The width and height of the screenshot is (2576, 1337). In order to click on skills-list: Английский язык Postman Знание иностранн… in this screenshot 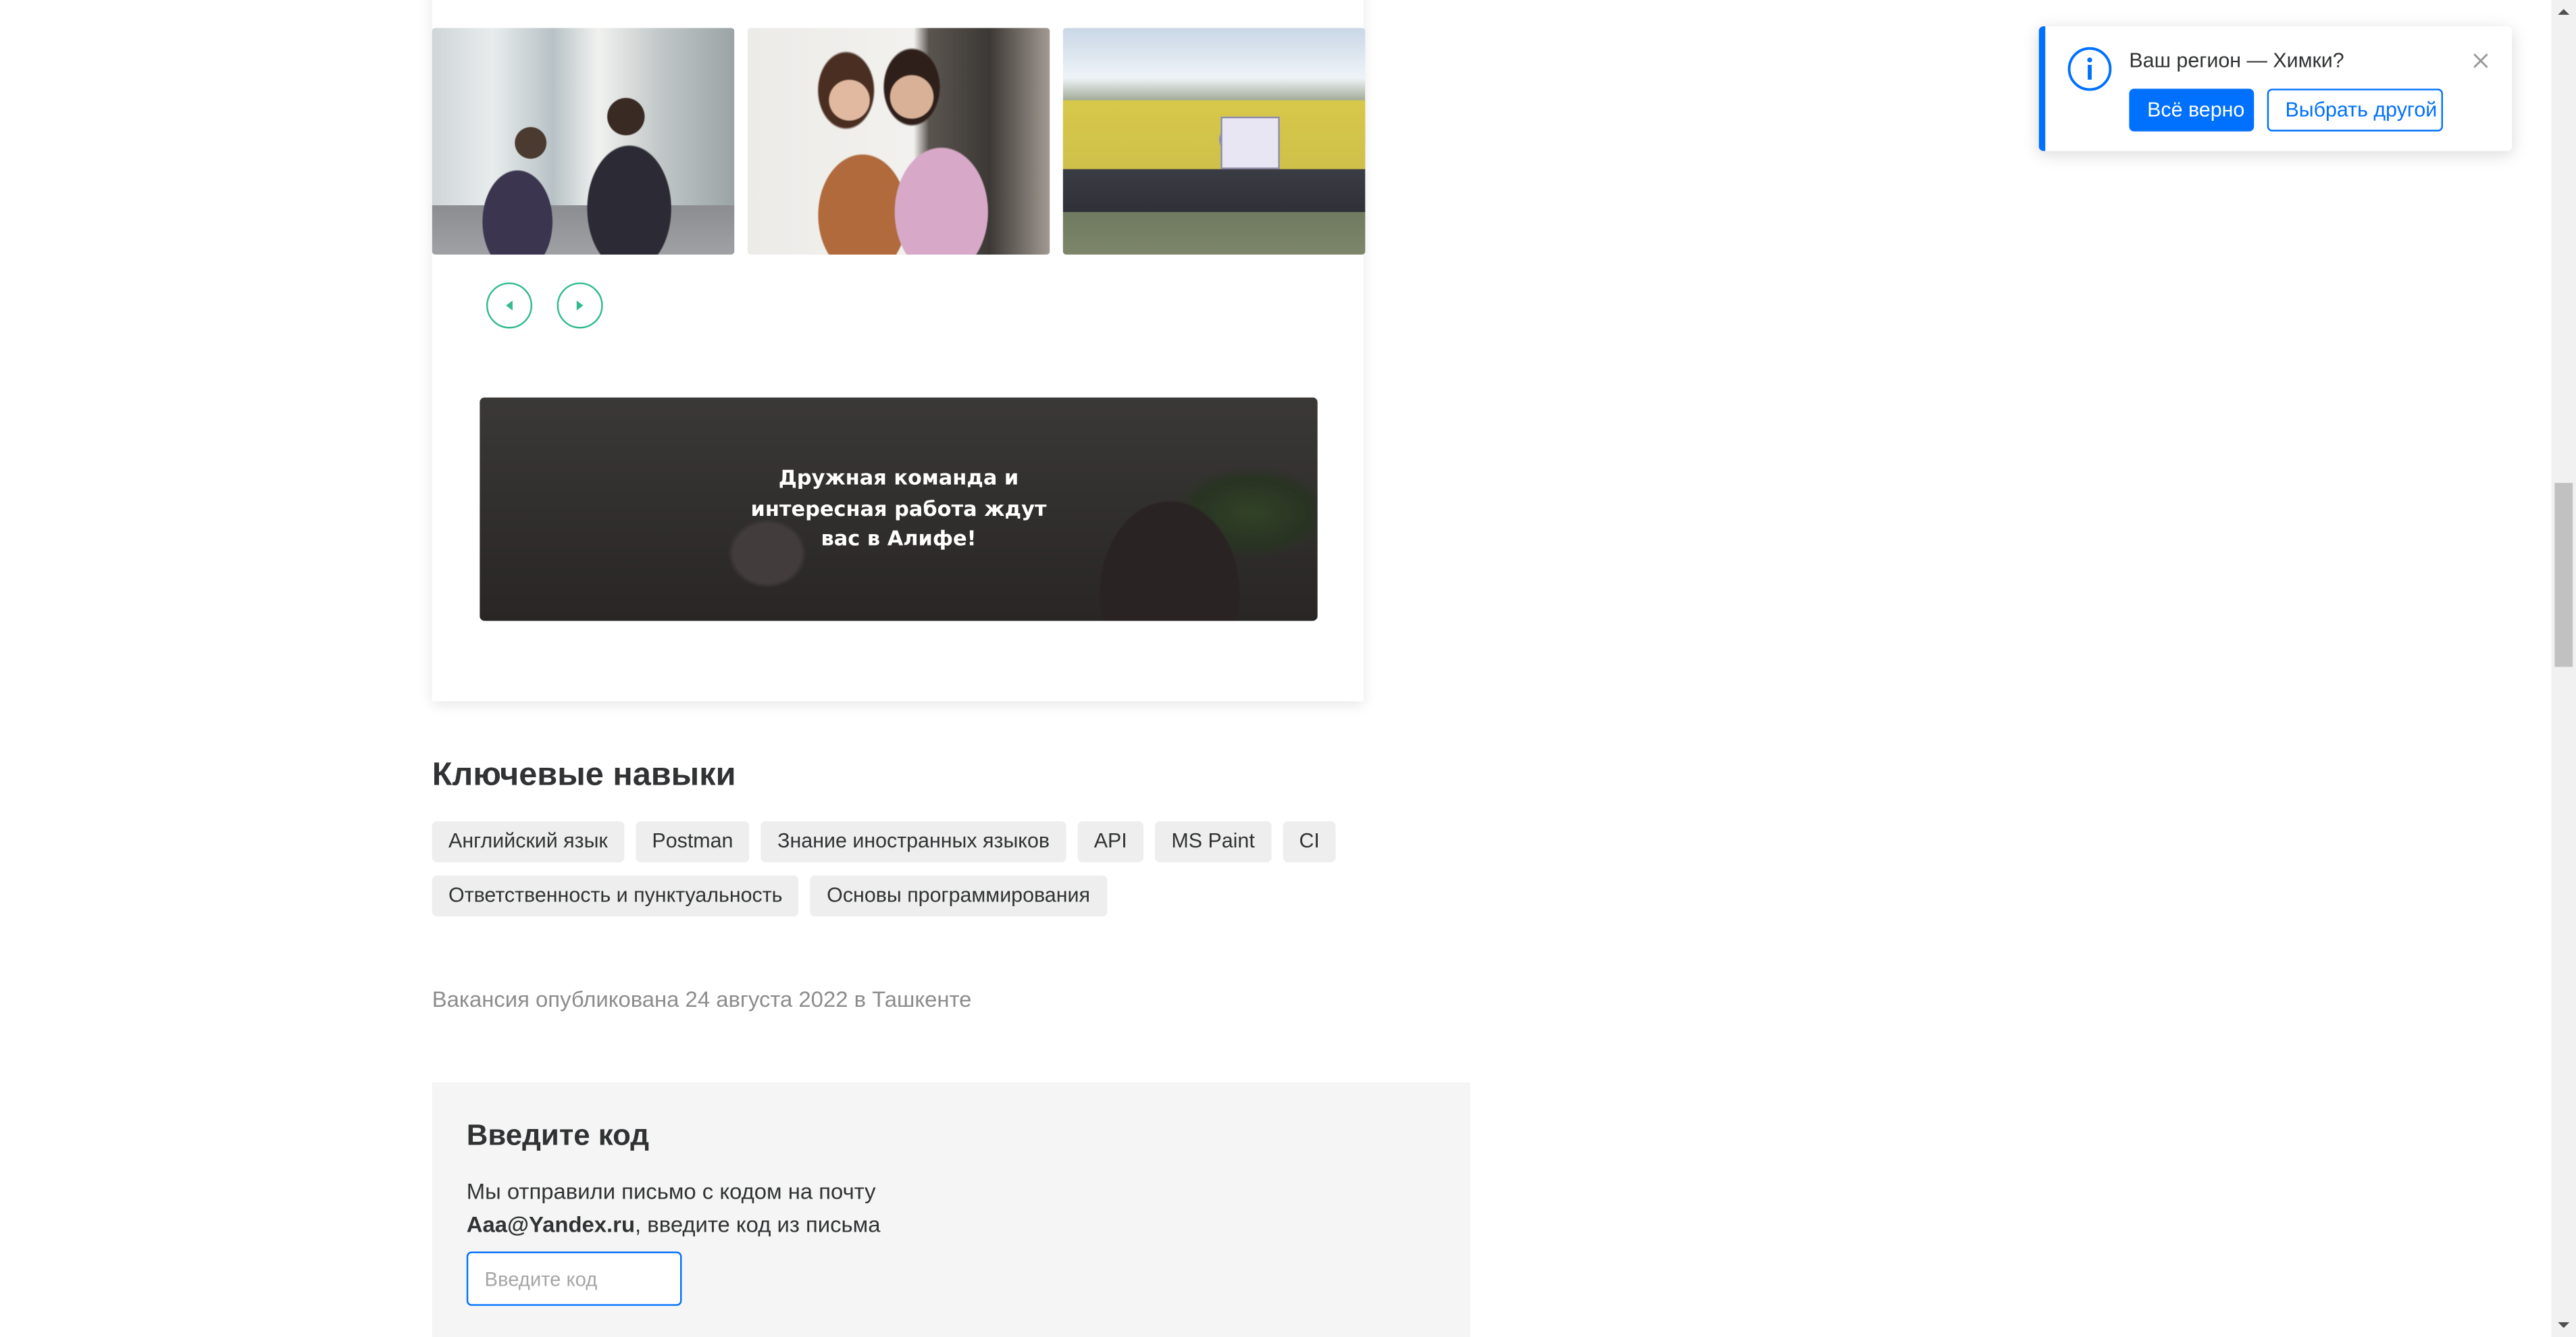, I will do `click(892, 875)`.